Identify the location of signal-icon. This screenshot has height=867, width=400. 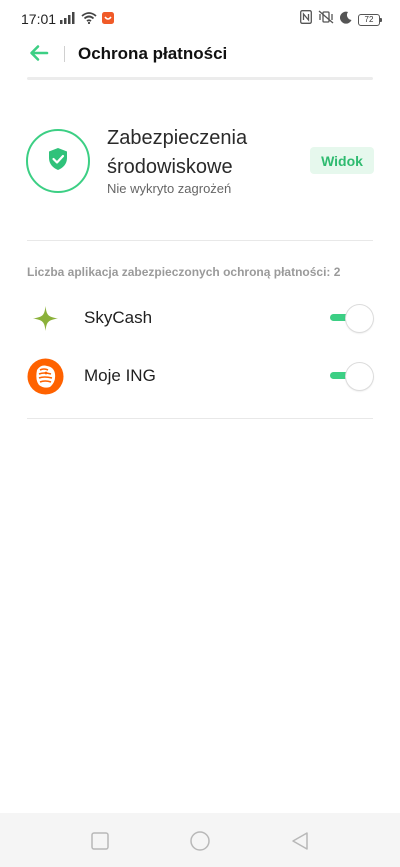
(68, 20).